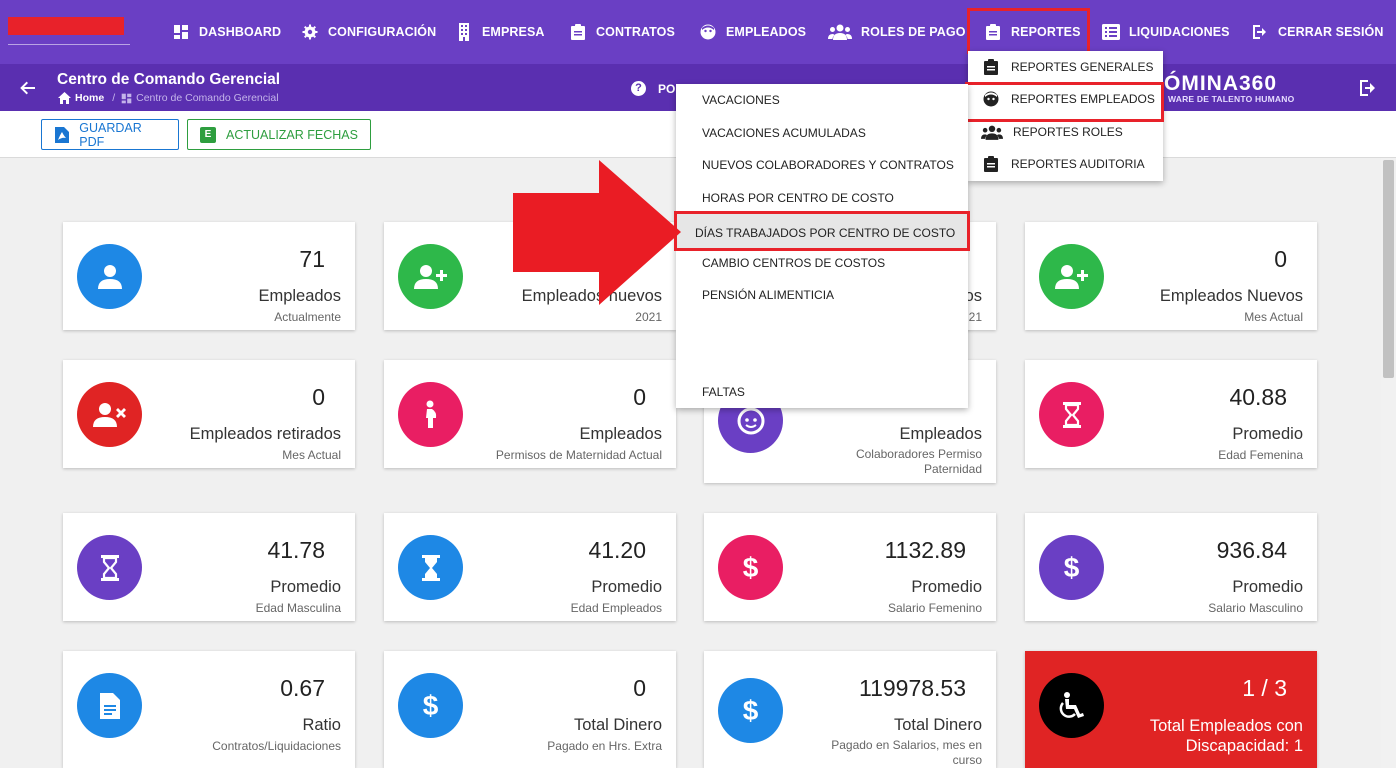 The width and height of the screenshot is (1396, 768). Describe the element at coordinates (784, 133) in the screenshot. I see `submenu-vacaciones-acumuladas: VACACIONES ACUMULADAS` at that location.